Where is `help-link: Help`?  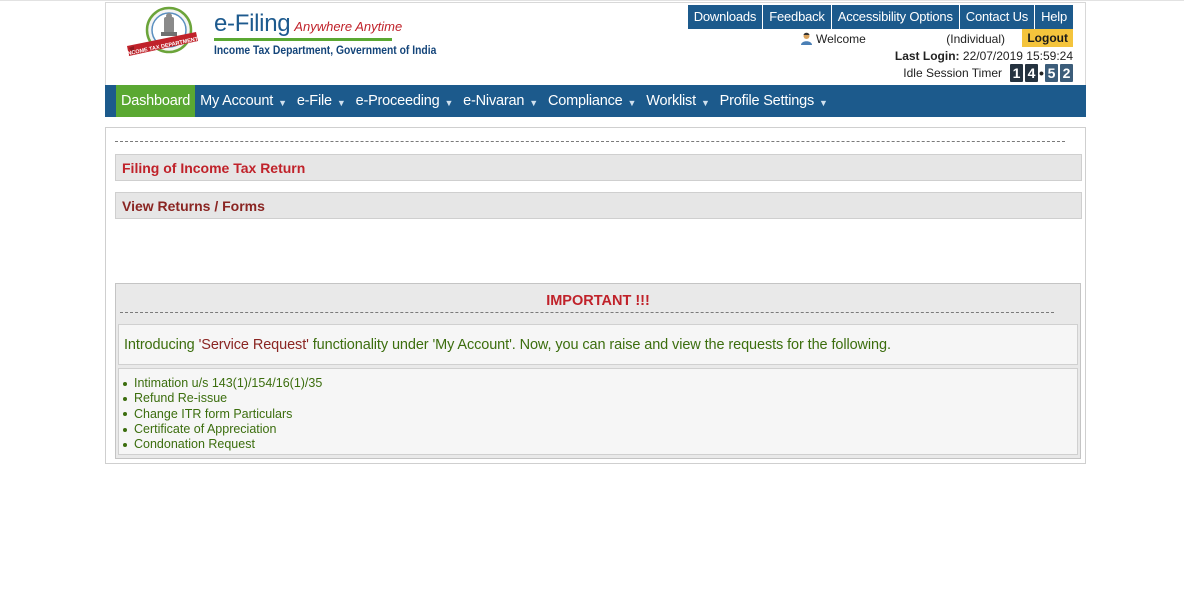
help-link: Help is located at coordinates (1054, 17).